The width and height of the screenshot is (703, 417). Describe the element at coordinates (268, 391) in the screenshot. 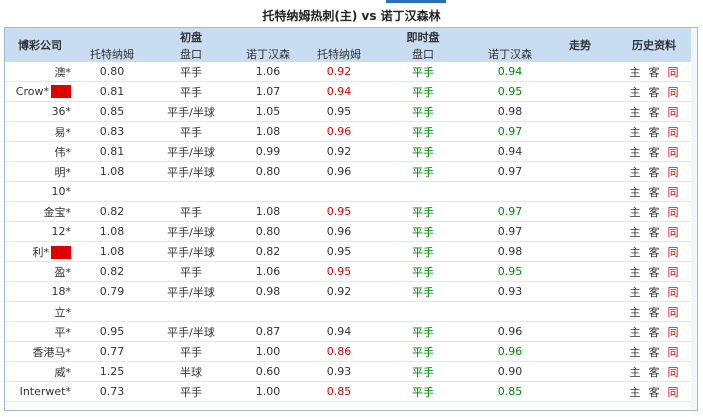

I see `initial-away-odds: 1.00` at that location.